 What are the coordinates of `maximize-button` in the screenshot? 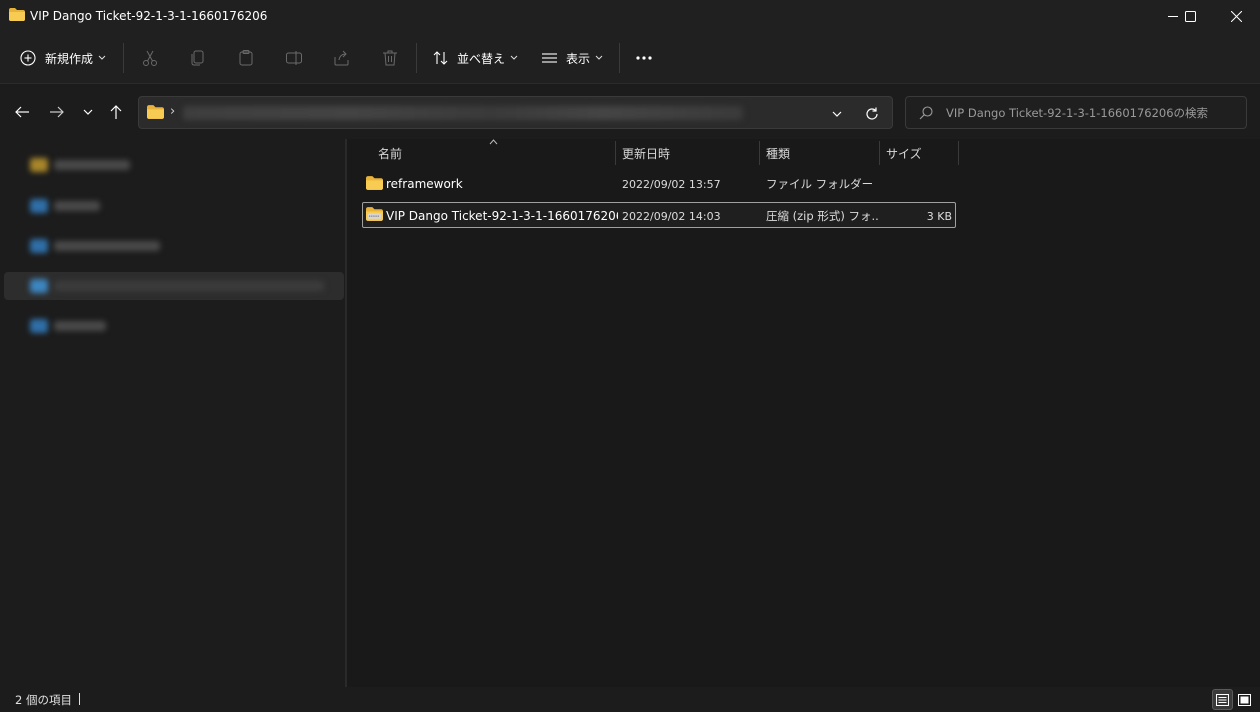 It's located at (1190, 16).